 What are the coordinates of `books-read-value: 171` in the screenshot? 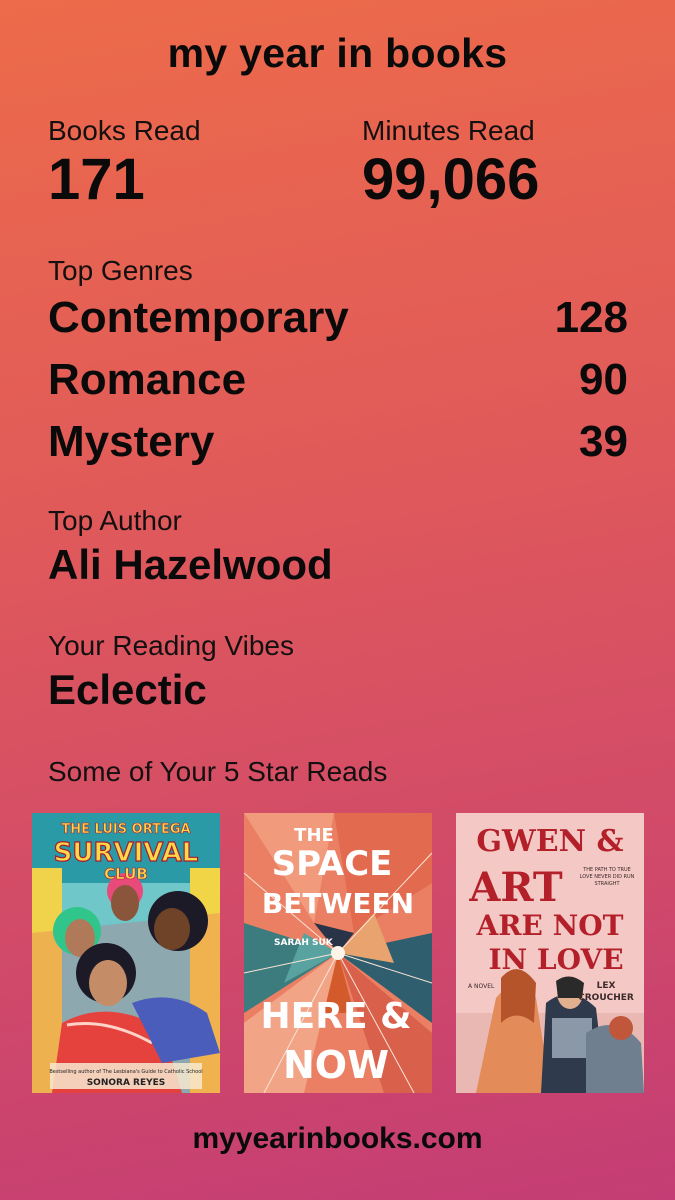 It's located at (96, 179).